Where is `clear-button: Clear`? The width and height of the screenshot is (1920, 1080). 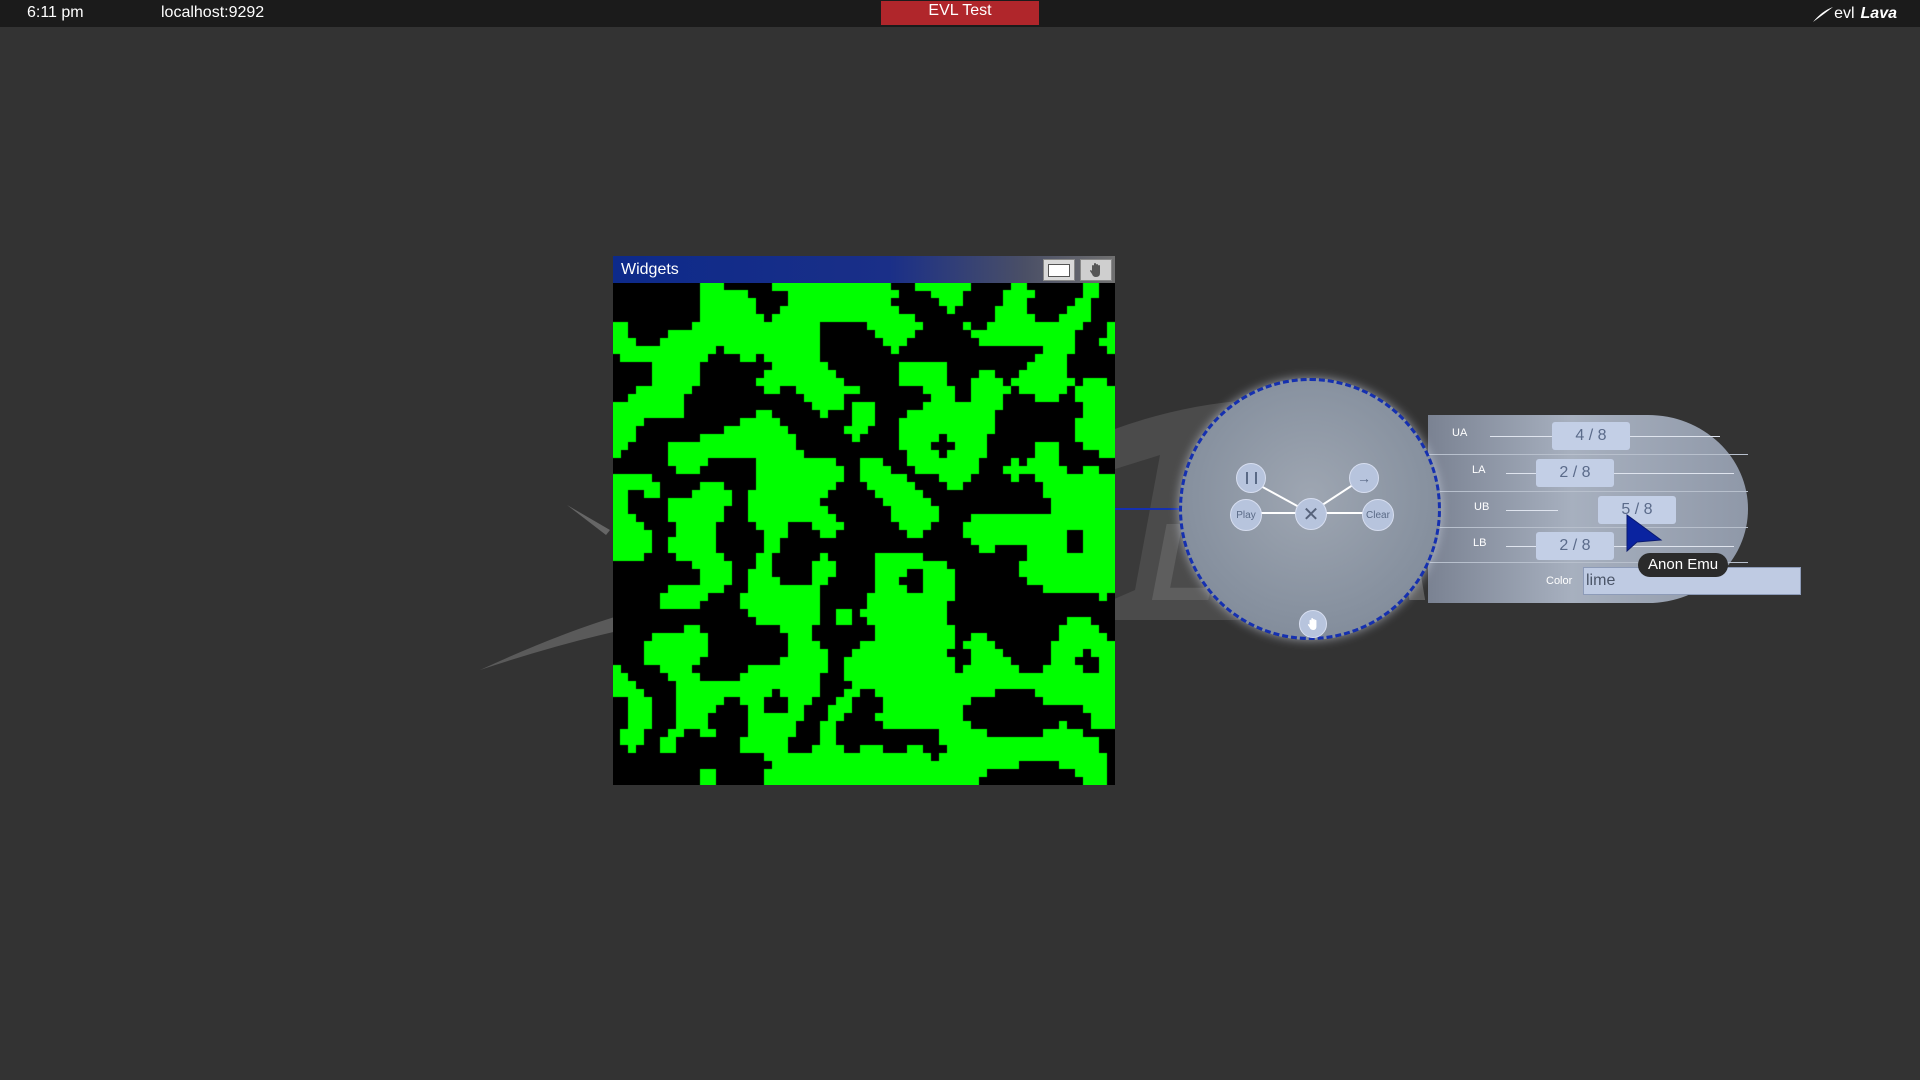 clear-button: Clear is located at coordinates (1378, 515).